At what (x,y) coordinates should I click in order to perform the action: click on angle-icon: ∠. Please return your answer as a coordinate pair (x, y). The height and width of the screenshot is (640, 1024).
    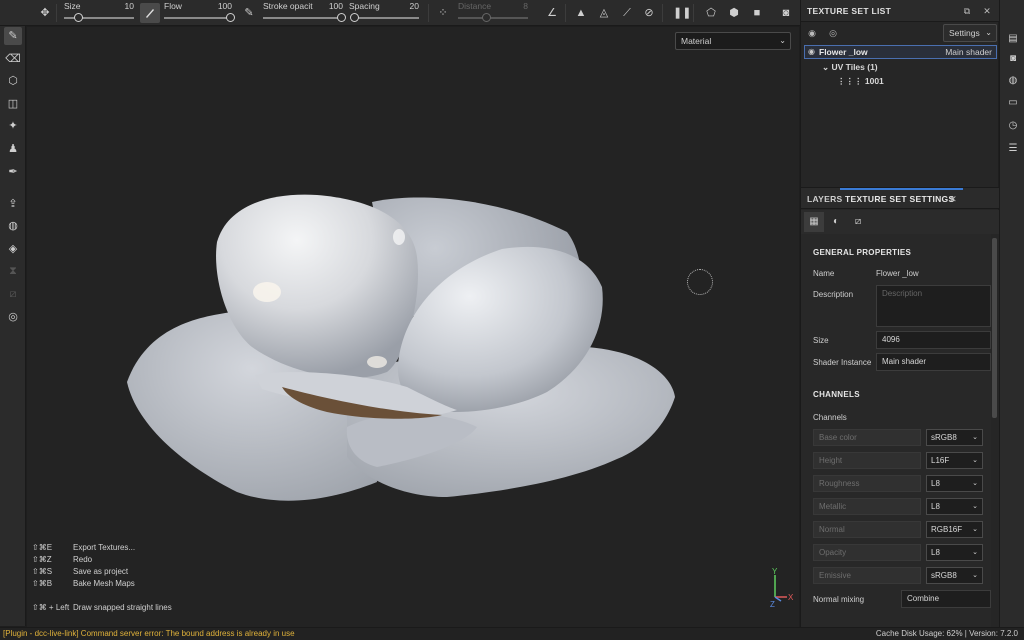
    Looking at the image, I should click on (552, 13).